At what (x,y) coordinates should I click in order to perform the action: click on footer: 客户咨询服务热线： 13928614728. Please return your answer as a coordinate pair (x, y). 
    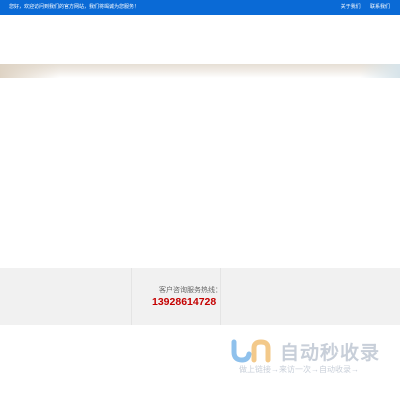
    Looking at the image, I should click on (200, 296).